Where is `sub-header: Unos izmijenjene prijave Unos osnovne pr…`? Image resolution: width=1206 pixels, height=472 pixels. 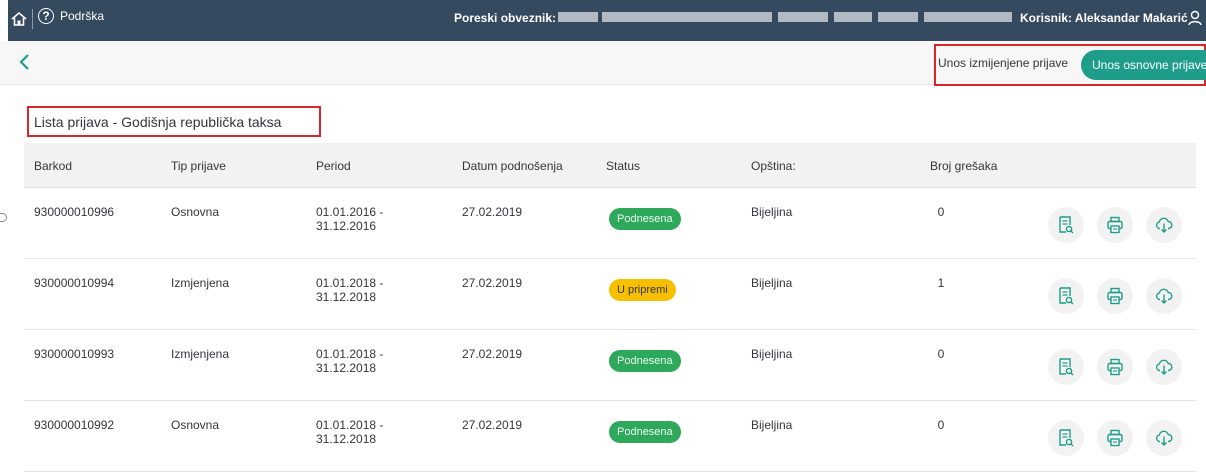
sub-header: Unos izmijenjene prijave Unos osnovne pr… is located at coordinates (603, 63).